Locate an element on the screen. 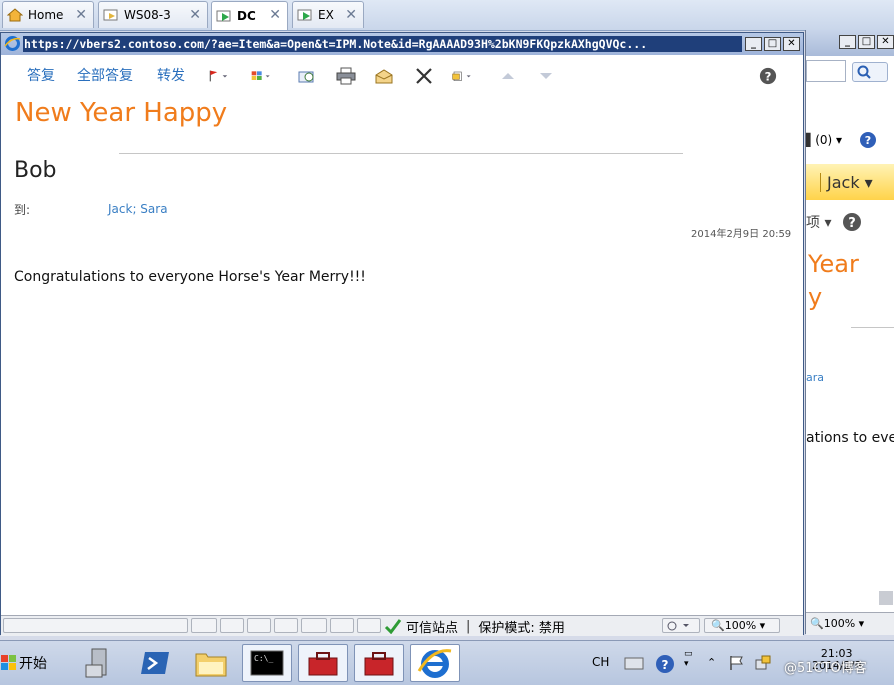 This screenshot has width=894, height=685. taskbar-internet-explorer is located at coordinates (435, 663).